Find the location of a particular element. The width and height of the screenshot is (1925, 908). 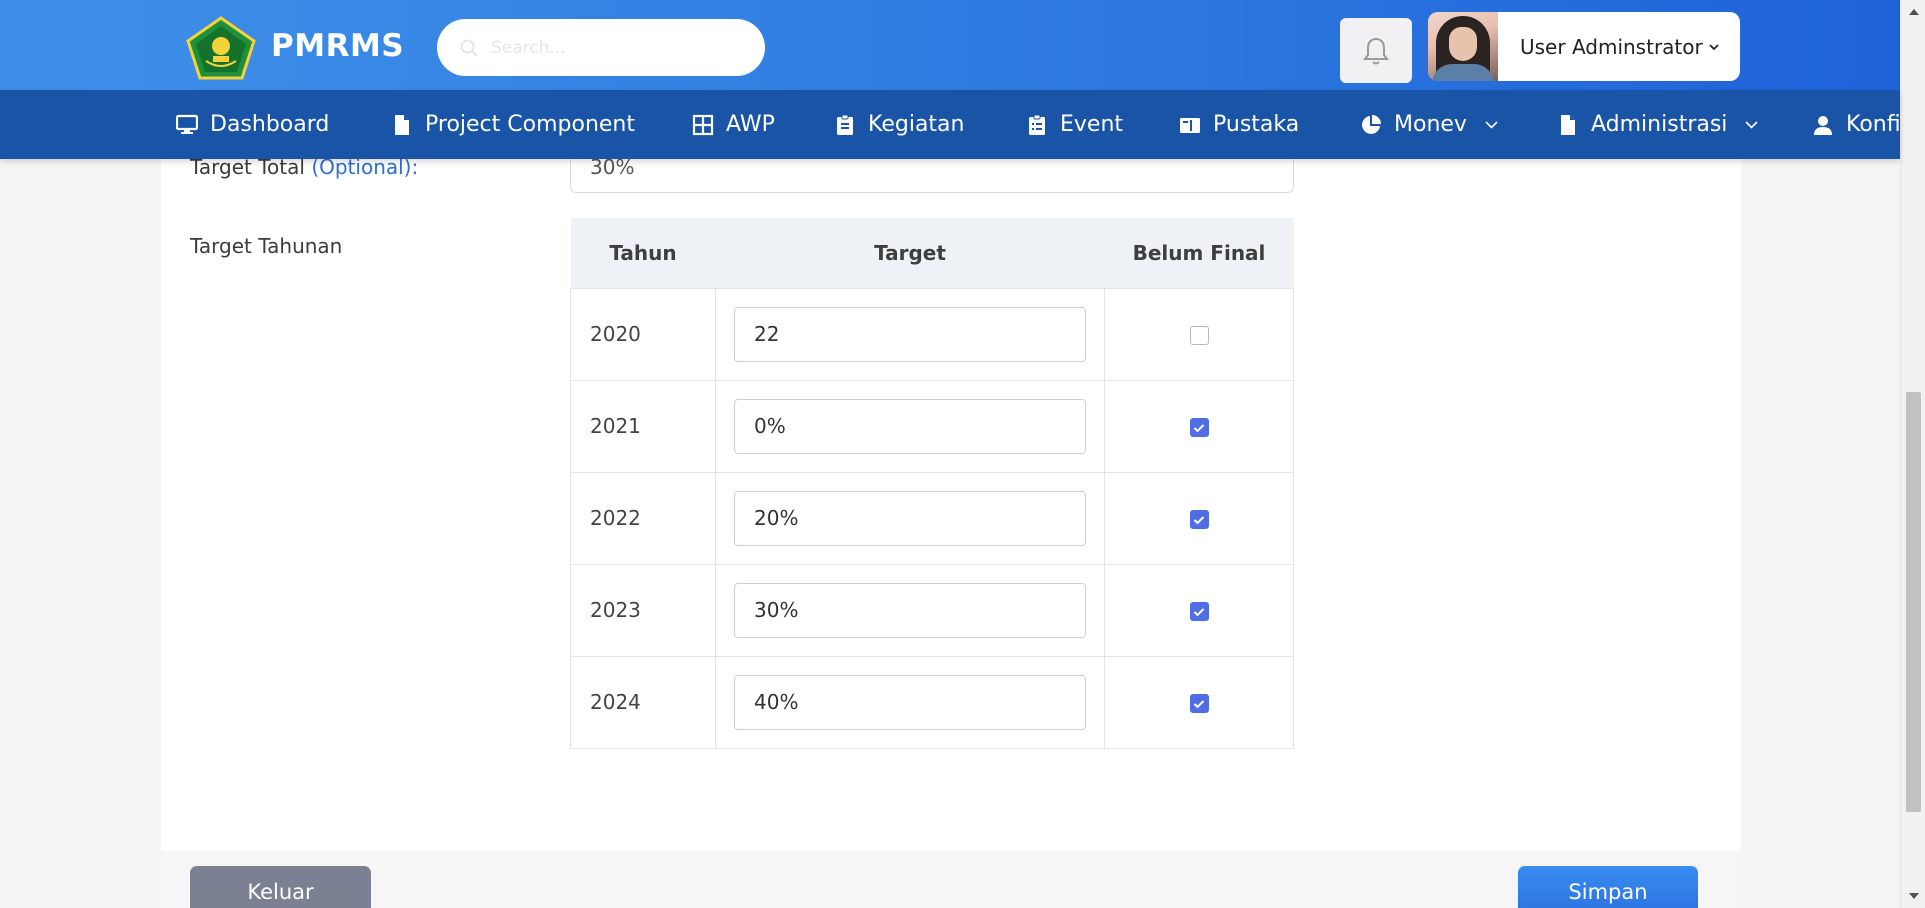

book-icon is located at coordinates (1190, 125).